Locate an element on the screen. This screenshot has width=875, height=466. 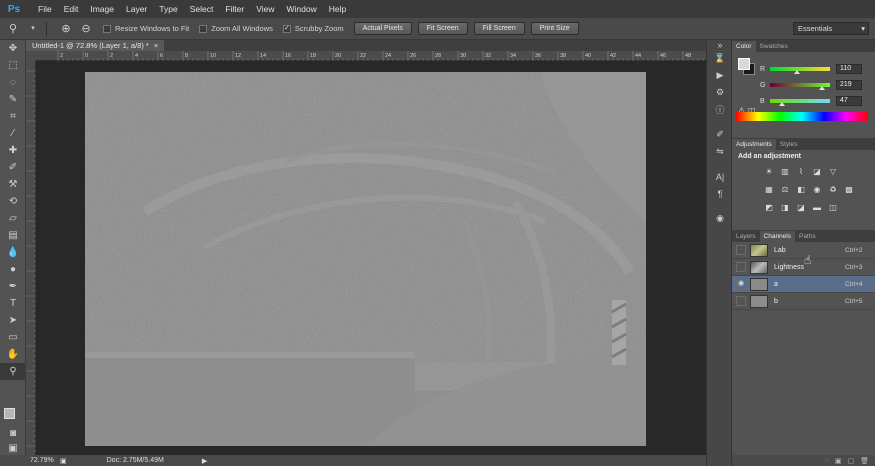
dodge-tool-icon: ● is located at coordinates (13, 269).